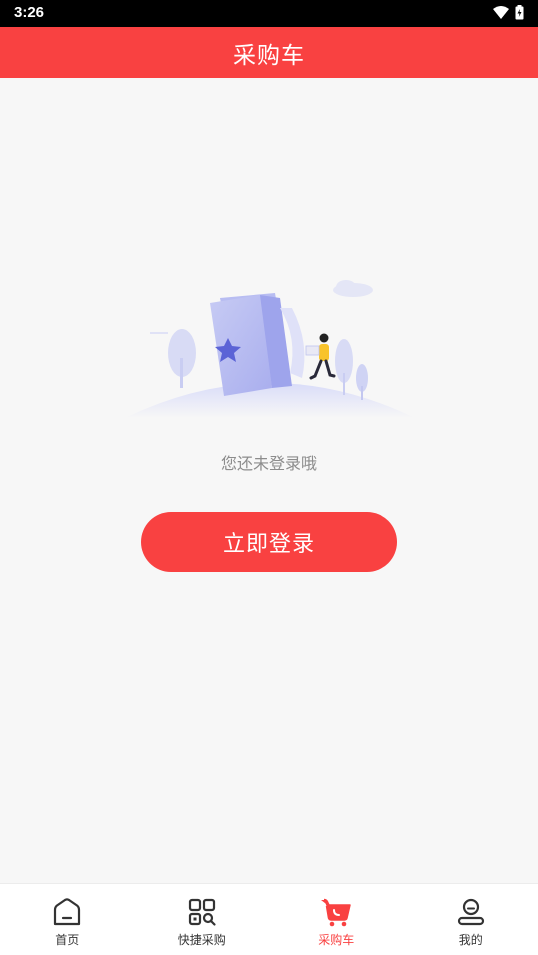 The width and height of the screenshot is (538, 955). Describe the element at coordinates (270, 353) in the screenshot. I see `empty-state-illustration` at that location.